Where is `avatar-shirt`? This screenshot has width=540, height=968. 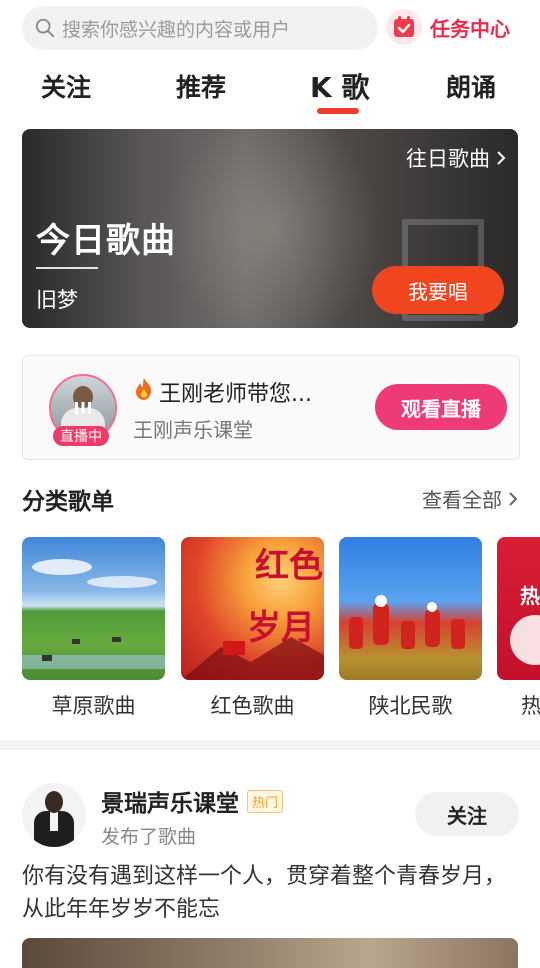 avatar-shirt is located at coordinates (54, 821).